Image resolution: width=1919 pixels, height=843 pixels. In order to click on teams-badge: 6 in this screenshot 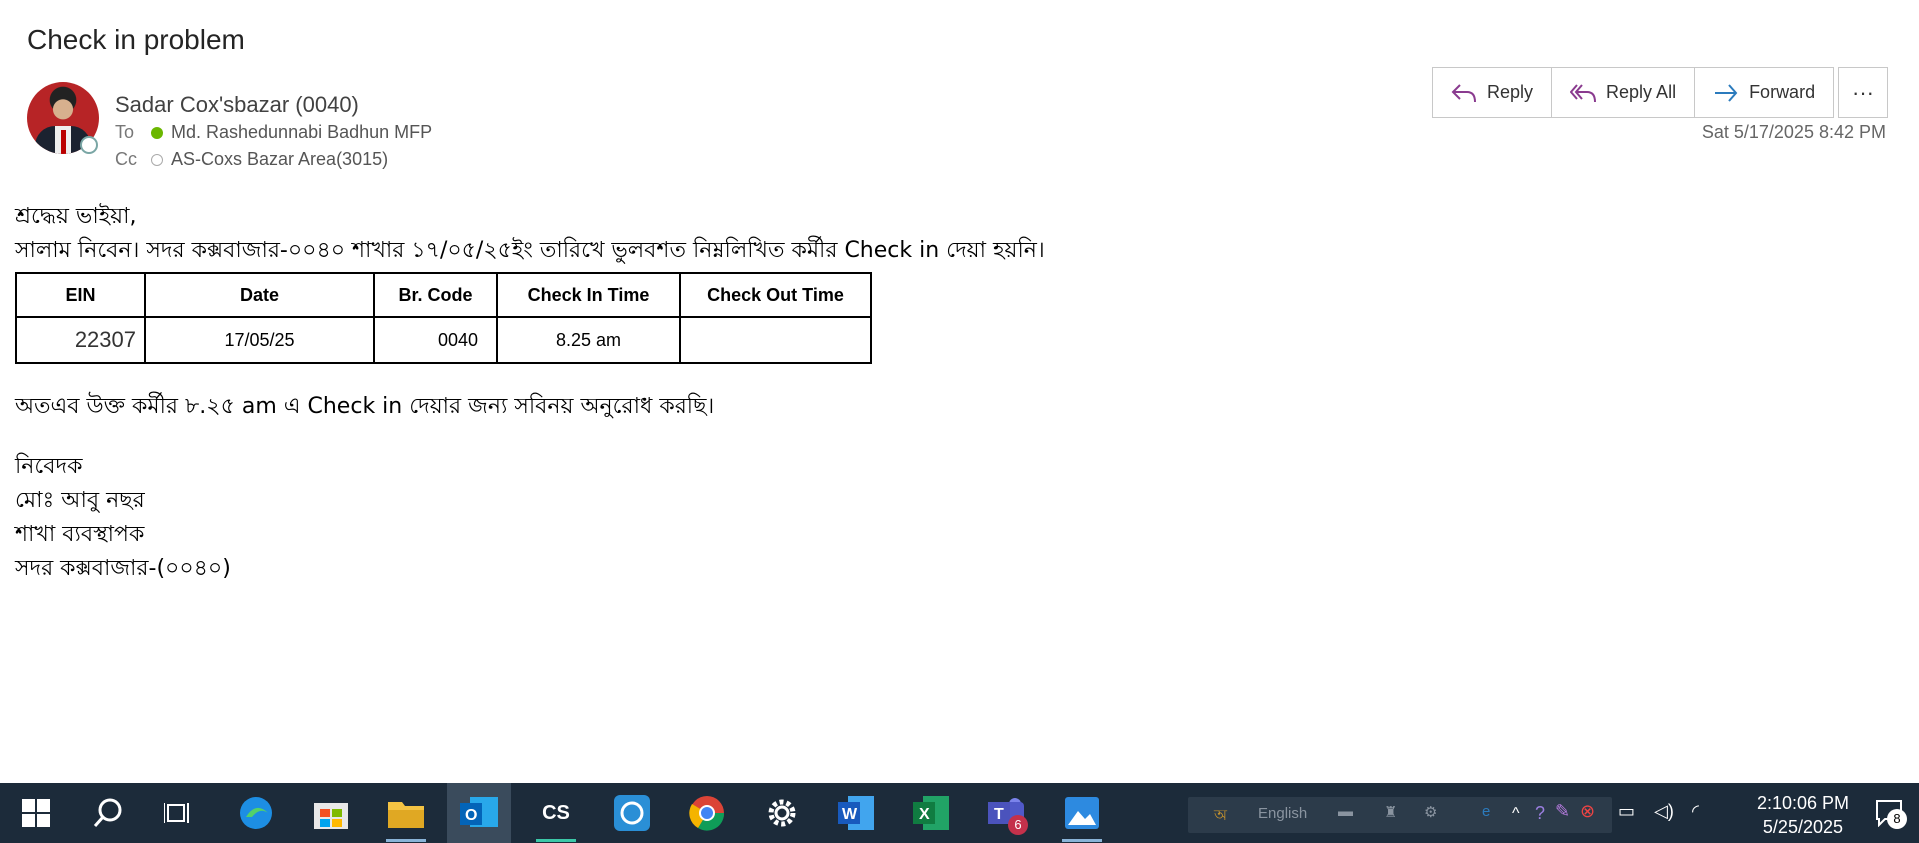, I will do `click(1018, 825)`.